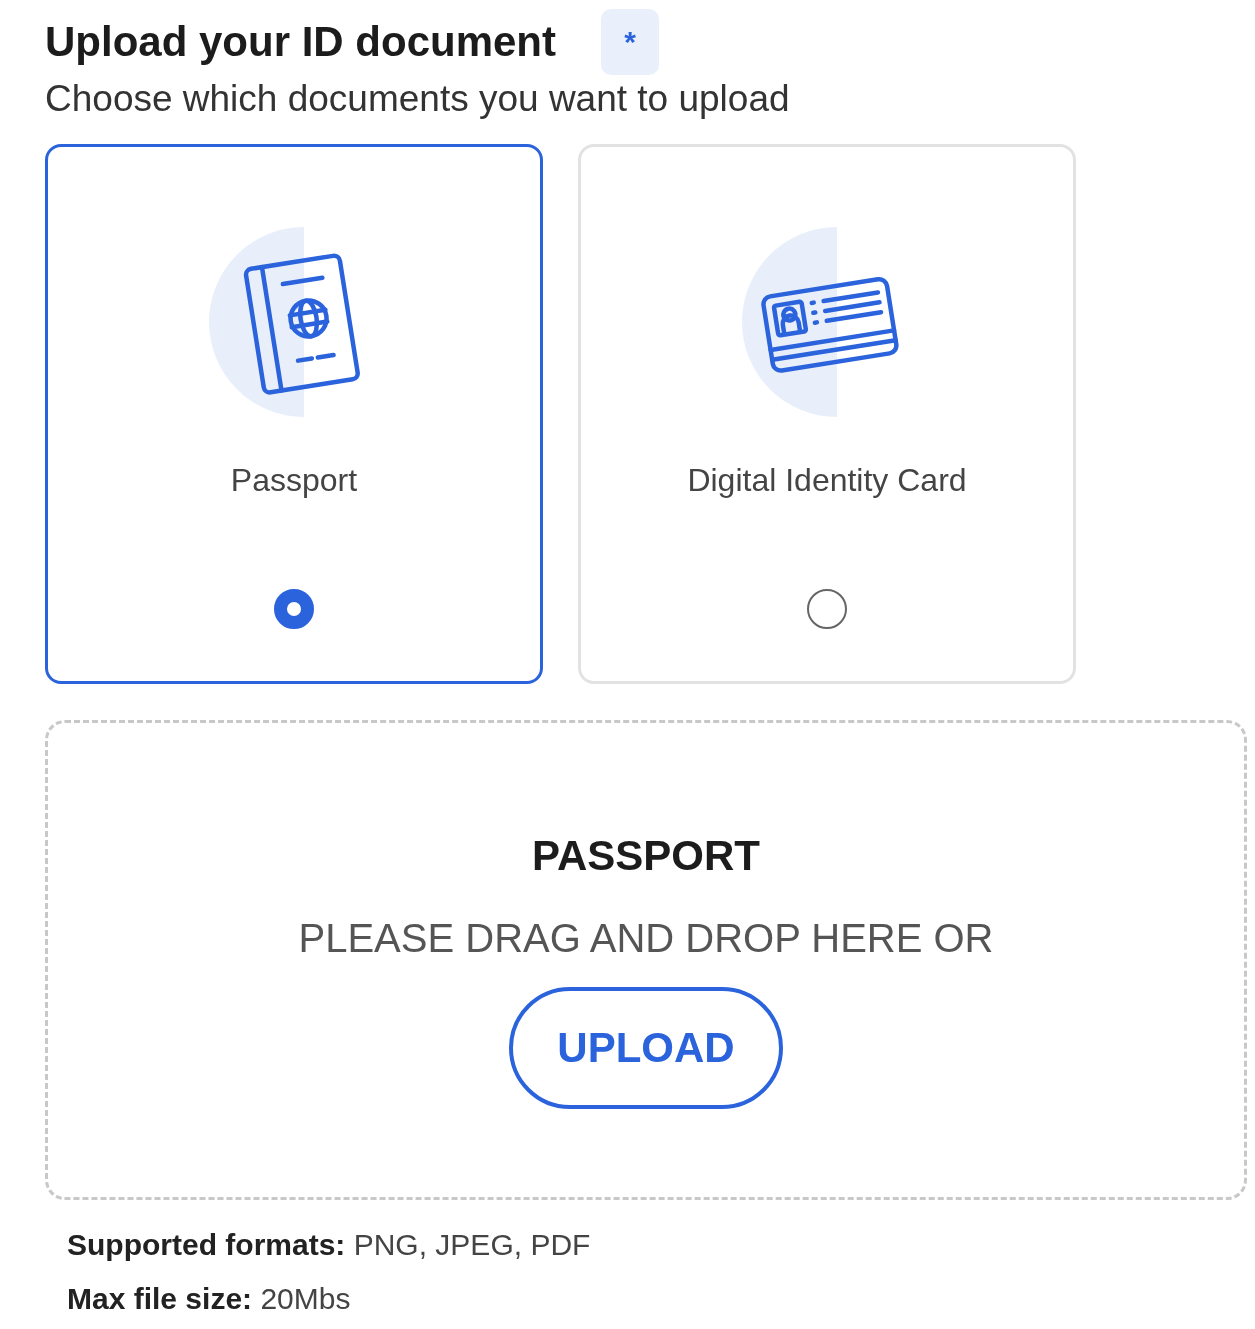 The width and height of the screenshot is (1255, 1329). What do you see at coordinates (630, 42) in the screenshot?
I see `required-badge: *` at bounding box center [630, 42].